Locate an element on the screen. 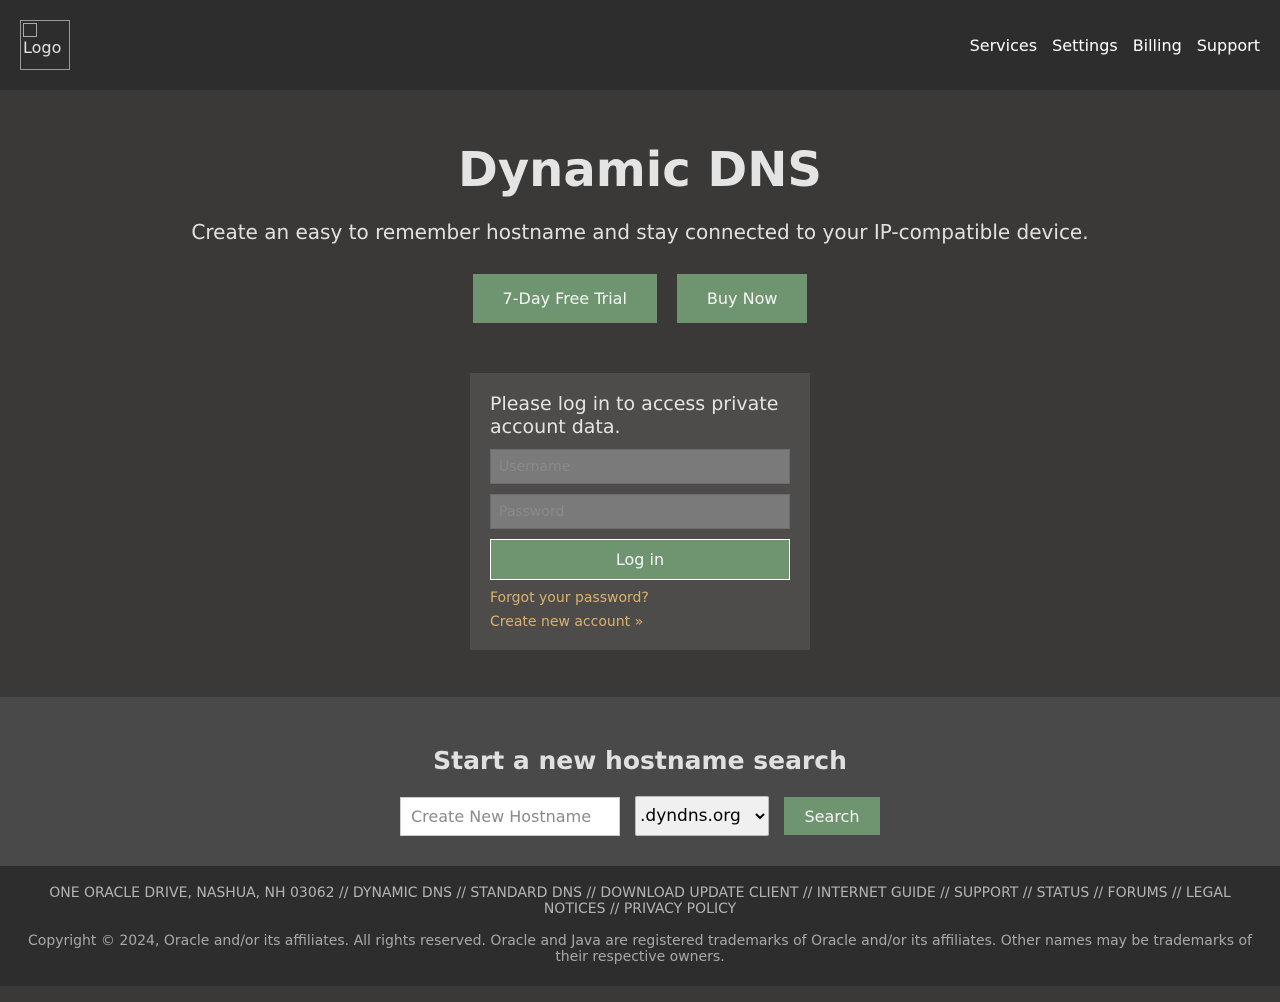 This screenshot has width=1280, height=1002. broken-image-icon is located at coordinates (30, 30).